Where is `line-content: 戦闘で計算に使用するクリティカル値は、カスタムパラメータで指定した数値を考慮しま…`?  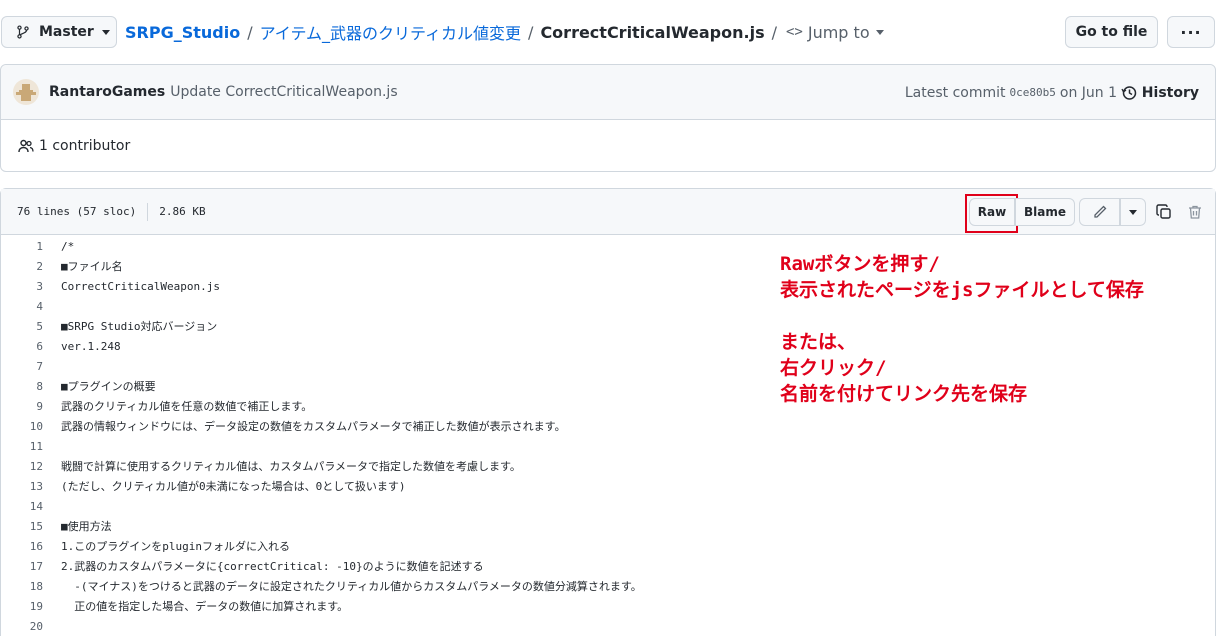 line-content: 戦闘で計算に使用するクリティカル値は、カスタムパラメータで指定した数値を考慮しま… is located at coordinates (291, 466).